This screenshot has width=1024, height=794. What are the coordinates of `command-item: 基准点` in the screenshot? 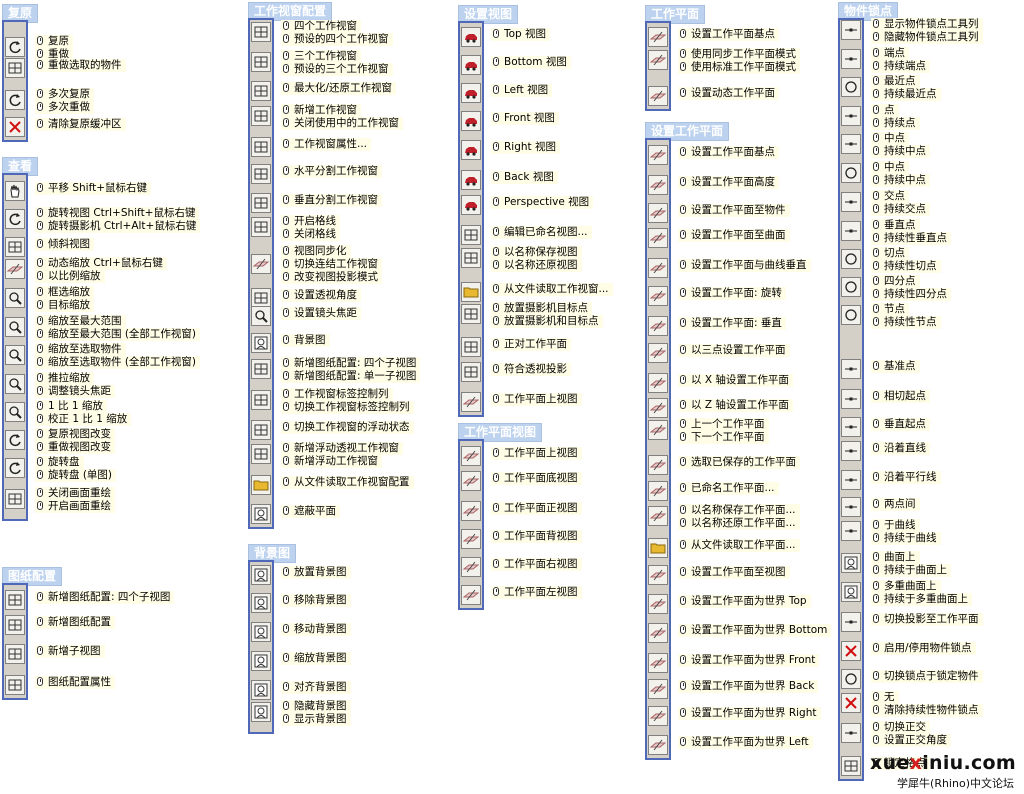 It's located at (895, 366).